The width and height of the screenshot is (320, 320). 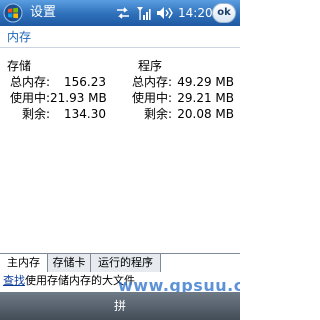 I want to click on program-free-value: 20.08 MB, so click(x=205, y=114).